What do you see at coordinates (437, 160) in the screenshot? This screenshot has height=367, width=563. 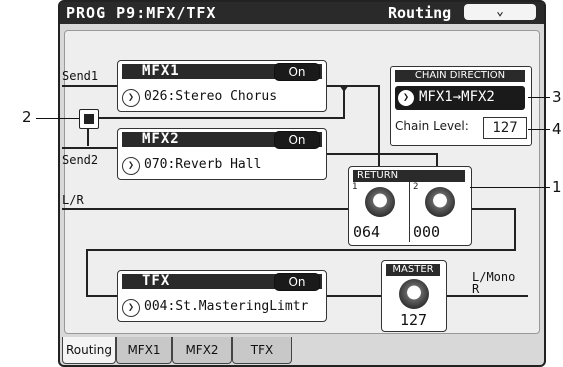 I see `mfx2-return-wire` at bounding box center [437, 160].